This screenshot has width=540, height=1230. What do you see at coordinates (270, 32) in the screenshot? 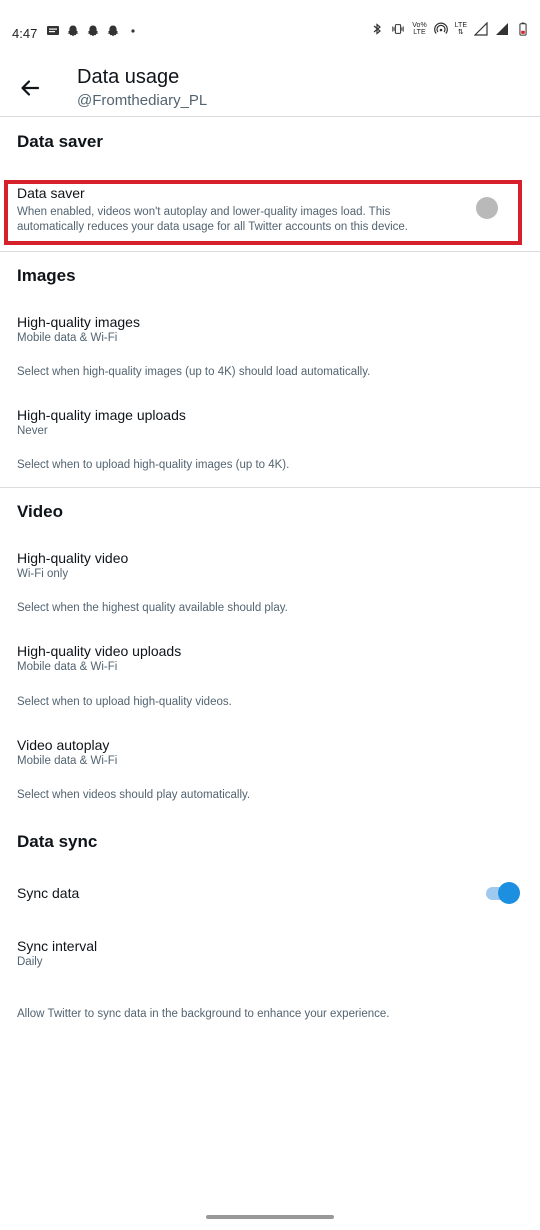
I see `status-bar: 4:47 Vo% LTE LTE ⇅` at bounding box center [270, 32].